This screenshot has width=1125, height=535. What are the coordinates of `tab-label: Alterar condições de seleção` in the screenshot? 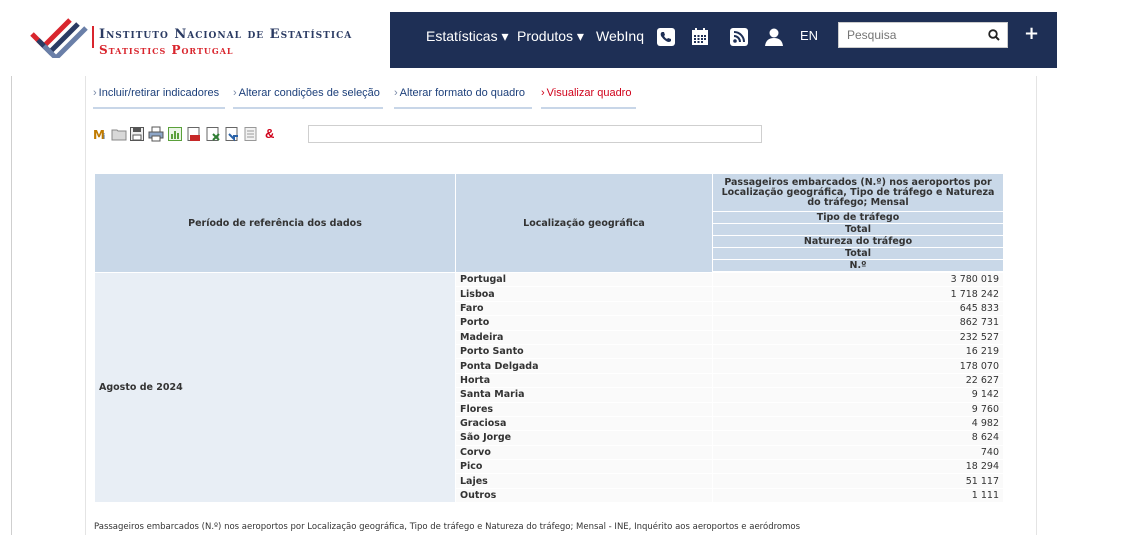 It's located at (309, 93).